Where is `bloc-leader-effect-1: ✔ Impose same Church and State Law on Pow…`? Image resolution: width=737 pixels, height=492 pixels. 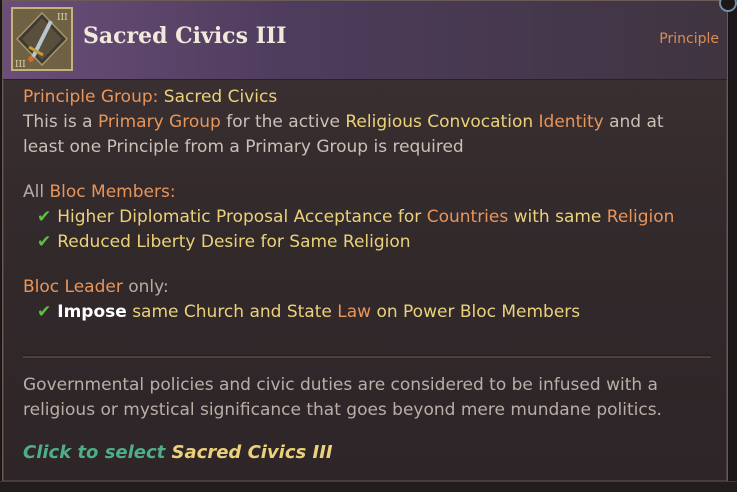 bloc-leader-effect-1: ✔ Impose same Church and State Law on Pow… is located at coordinates (368, 312).